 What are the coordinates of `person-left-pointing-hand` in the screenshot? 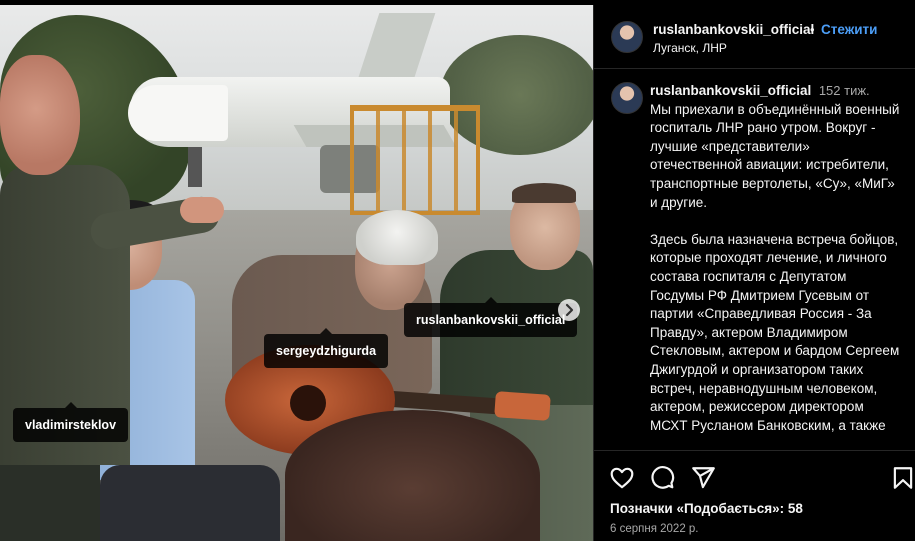 It's located at (202, 210).